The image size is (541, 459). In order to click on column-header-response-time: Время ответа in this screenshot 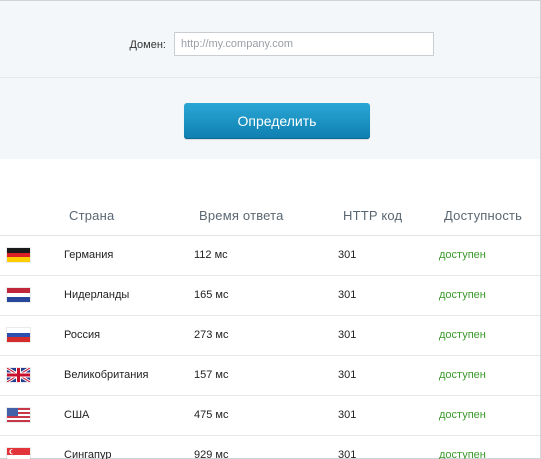, I will do `click(241, 215)`.